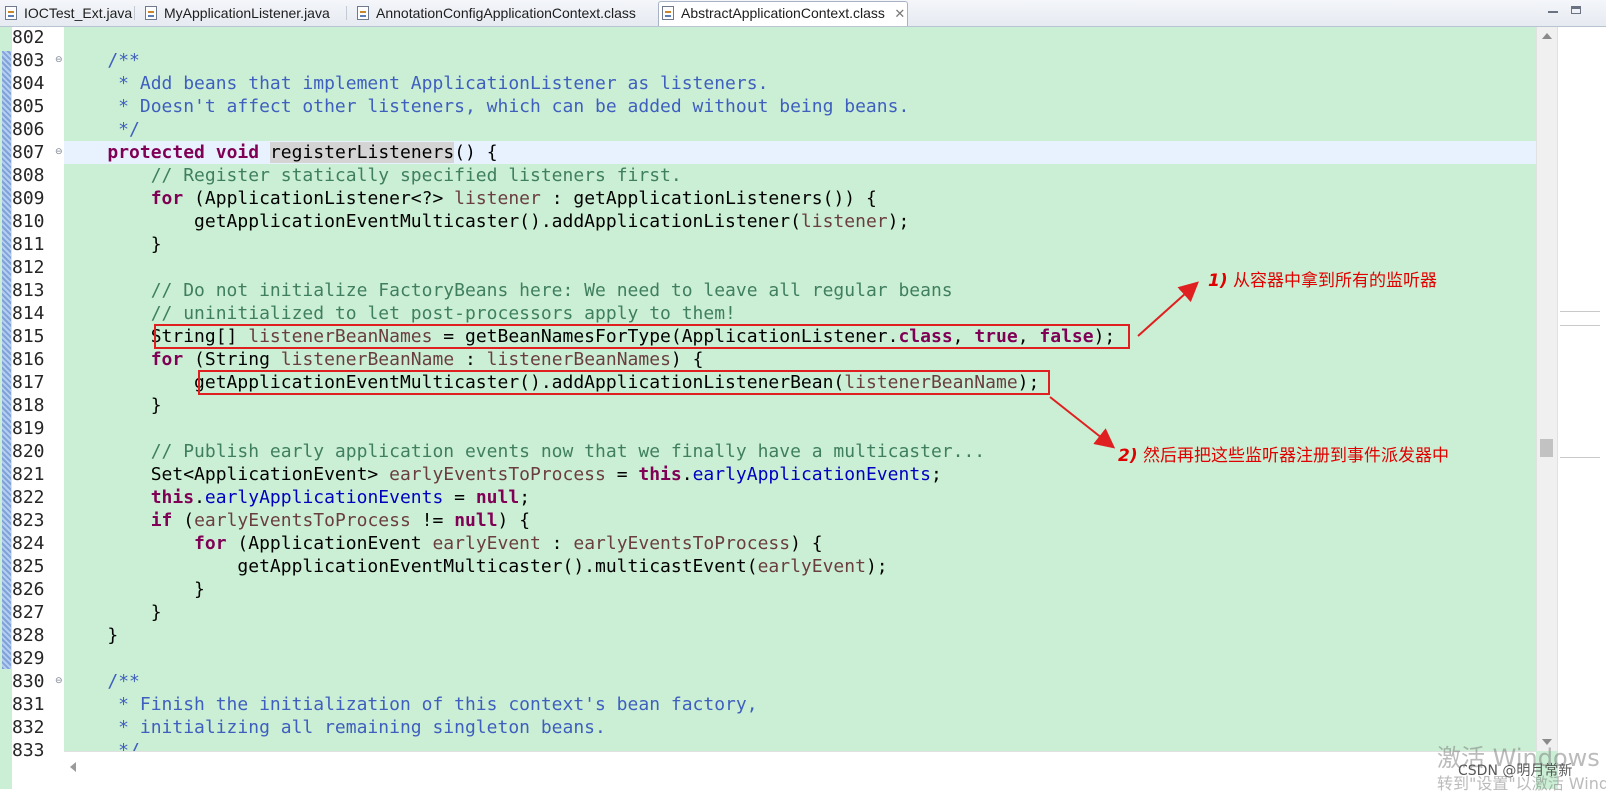 The width and height of the screenshot is (1606, 794). I want to click on line-number: 825, so click(28, 566).